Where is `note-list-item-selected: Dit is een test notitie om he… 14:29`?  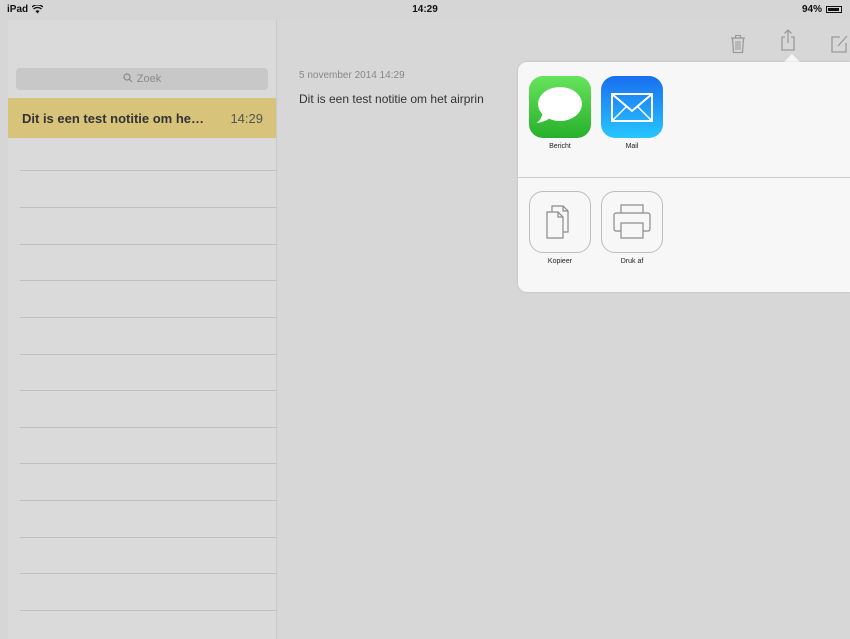
note-list-item-selected: Dit is een test notitie om he… 14:29 is located at coordinates (142, 118).